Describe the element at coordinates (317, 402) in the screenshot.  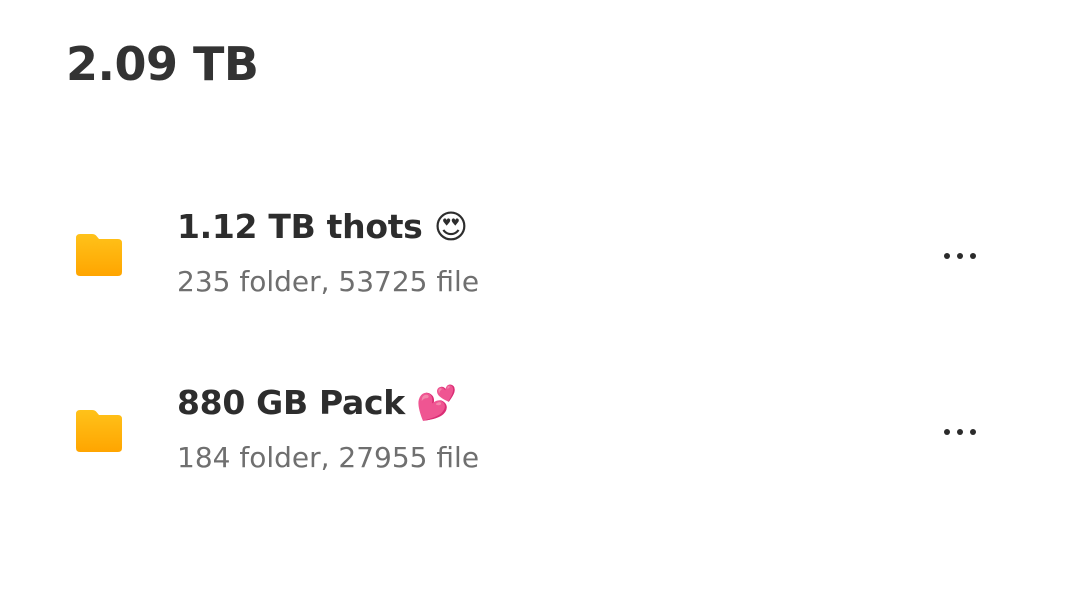
I see `folder-name: 880 GB Pack 💕` at that location.